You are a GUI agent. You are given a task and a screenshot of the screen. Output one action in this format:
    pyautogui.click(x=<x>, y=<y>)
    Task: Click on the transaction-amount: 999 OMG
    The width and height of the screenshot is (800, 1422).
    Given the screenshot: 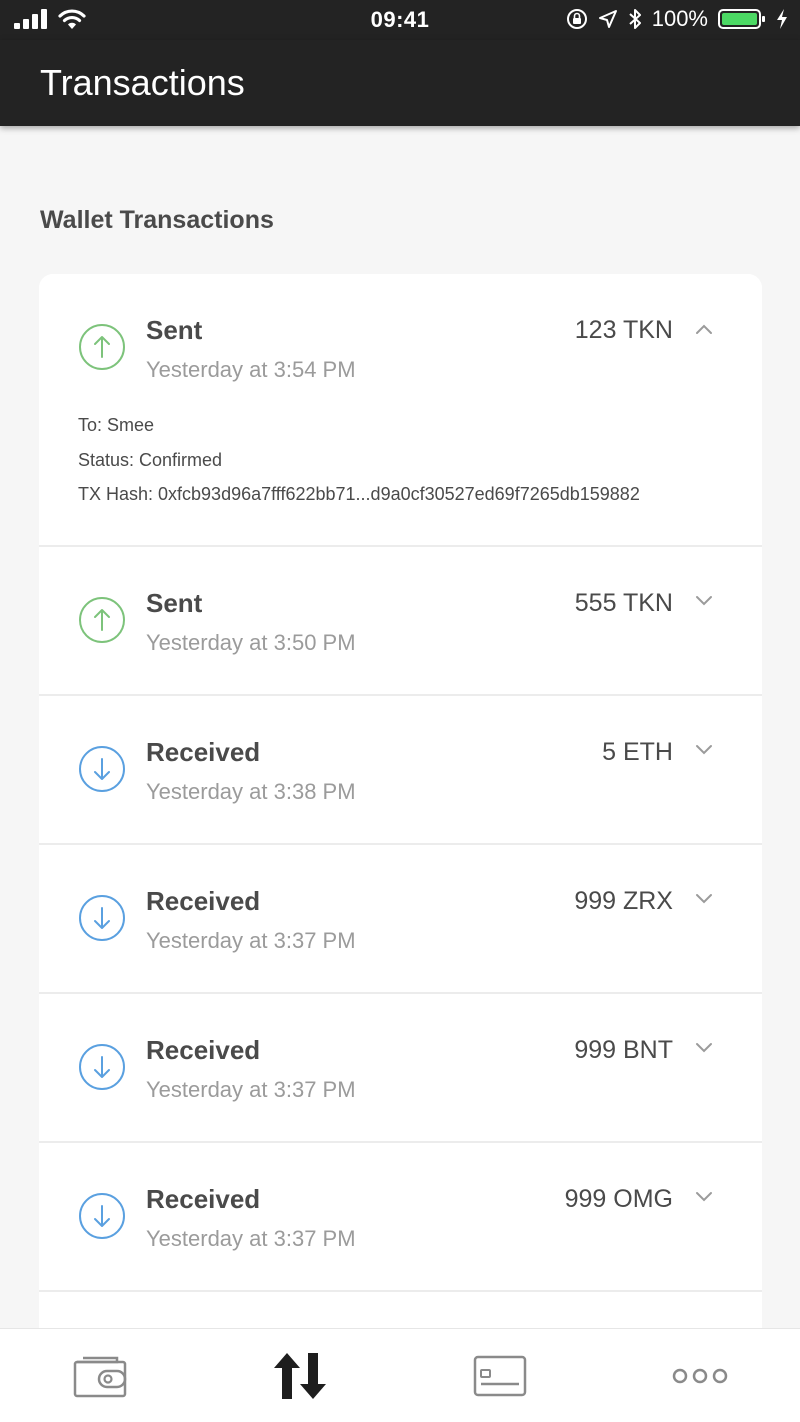 What is the action you would take?
    pyautogui.click(x=618, y=1199)
    